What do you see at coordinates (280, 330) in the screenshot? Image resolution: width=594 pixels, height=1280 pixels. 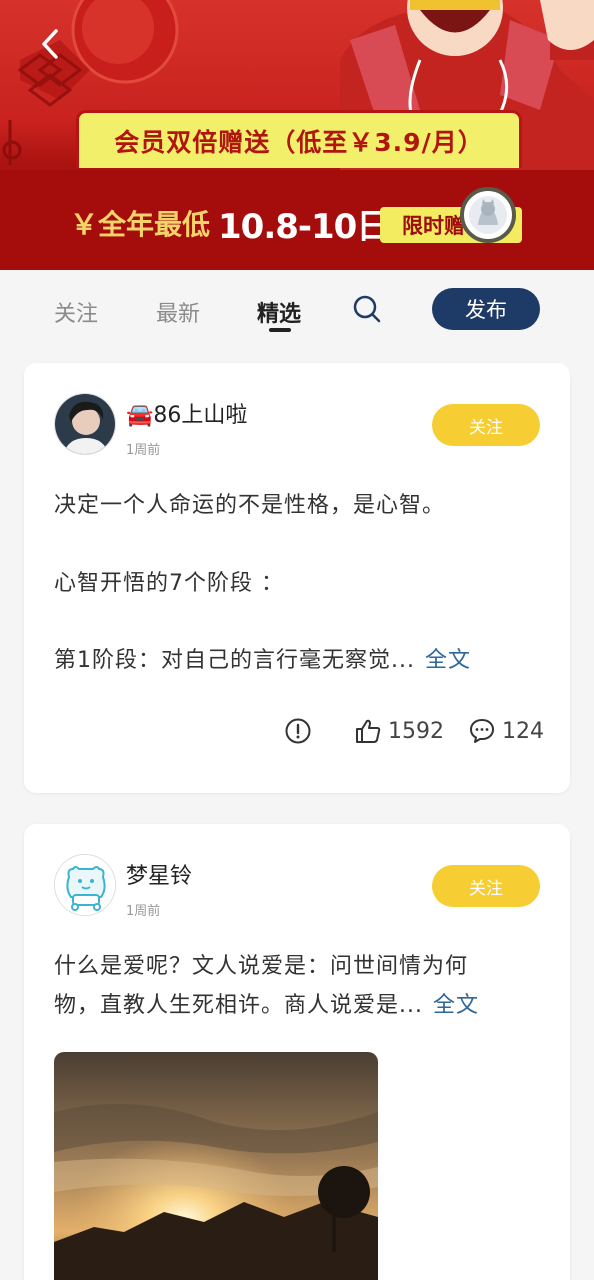 I see `active-tab-indicator` at bounding box center [280, 330].